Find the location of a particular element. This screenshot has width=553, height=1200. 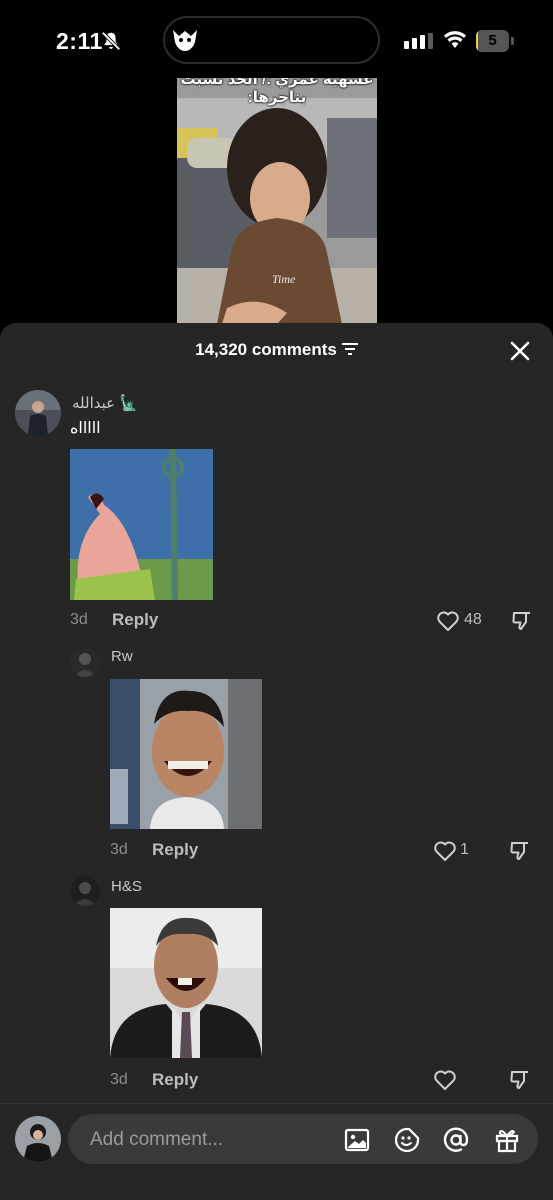

emoji-icon is located at coordinates (407, 1140).